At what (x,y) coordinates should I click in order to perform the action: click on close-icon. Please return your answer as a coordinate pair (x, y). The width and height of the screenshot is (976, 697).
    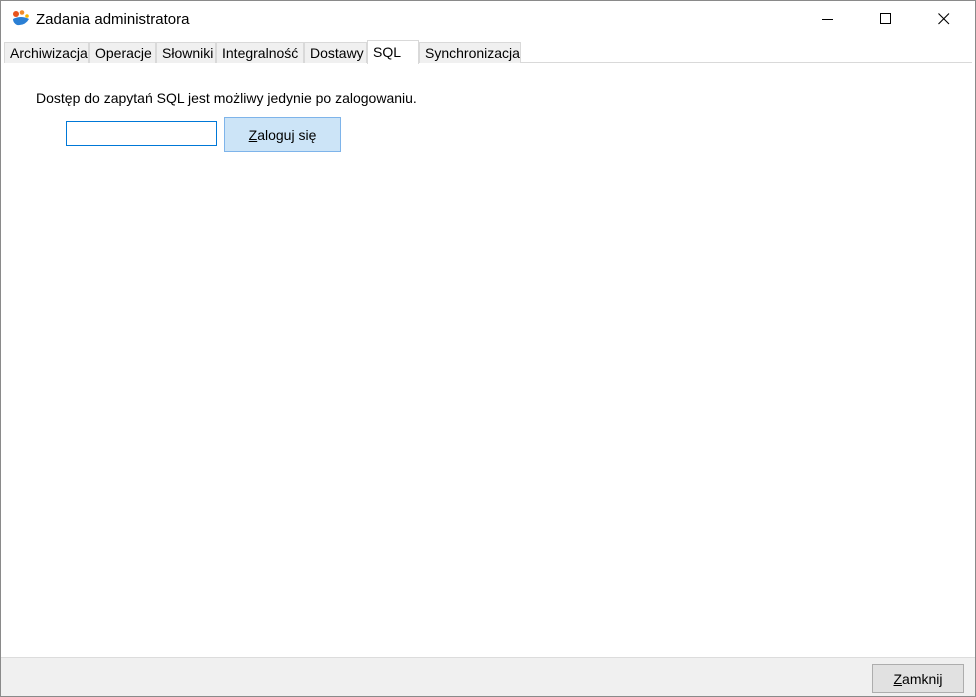
    Looking at the image, I should click on (944, 20).